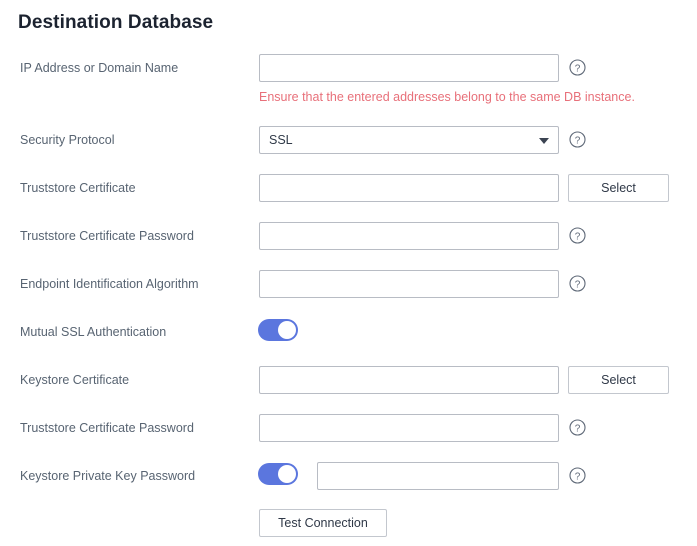 The width and height of the screenshot is (697, 546). I want to click on keystore-private-key-password-toggle, so click(278, 474).